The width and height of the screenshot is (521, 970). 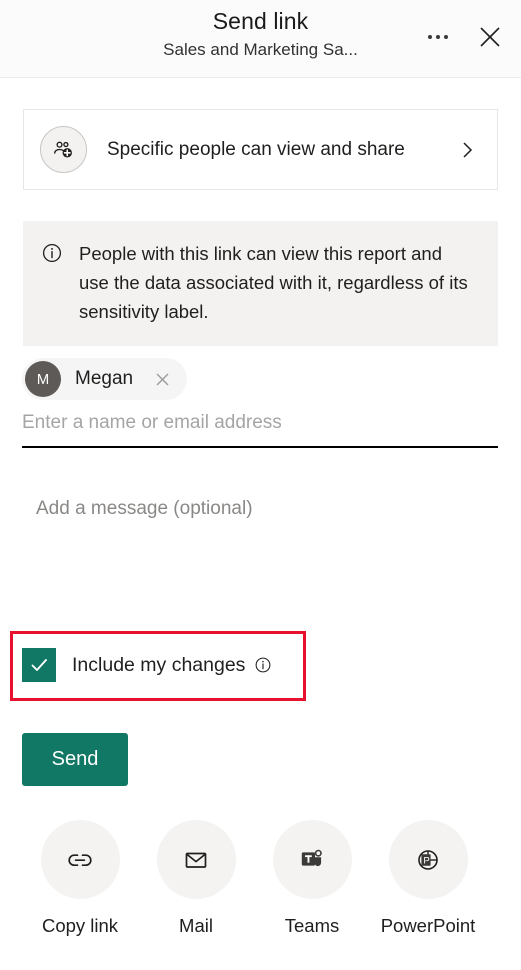 I want to click on recipient-list: M Megan, so click(x=105, y=379).